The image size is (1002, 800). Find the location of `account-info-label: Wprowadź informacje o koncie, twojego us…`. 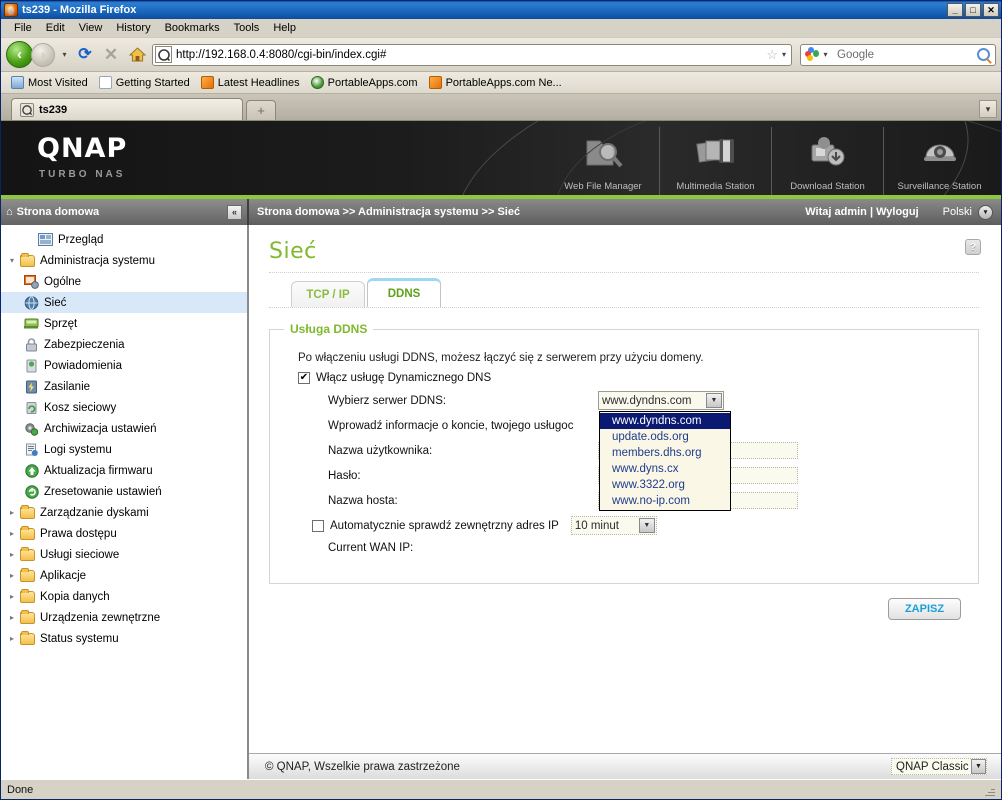

account-info-label: Wprowadź informacje o koncie, twojego us… is located at coordinates (451, 425).